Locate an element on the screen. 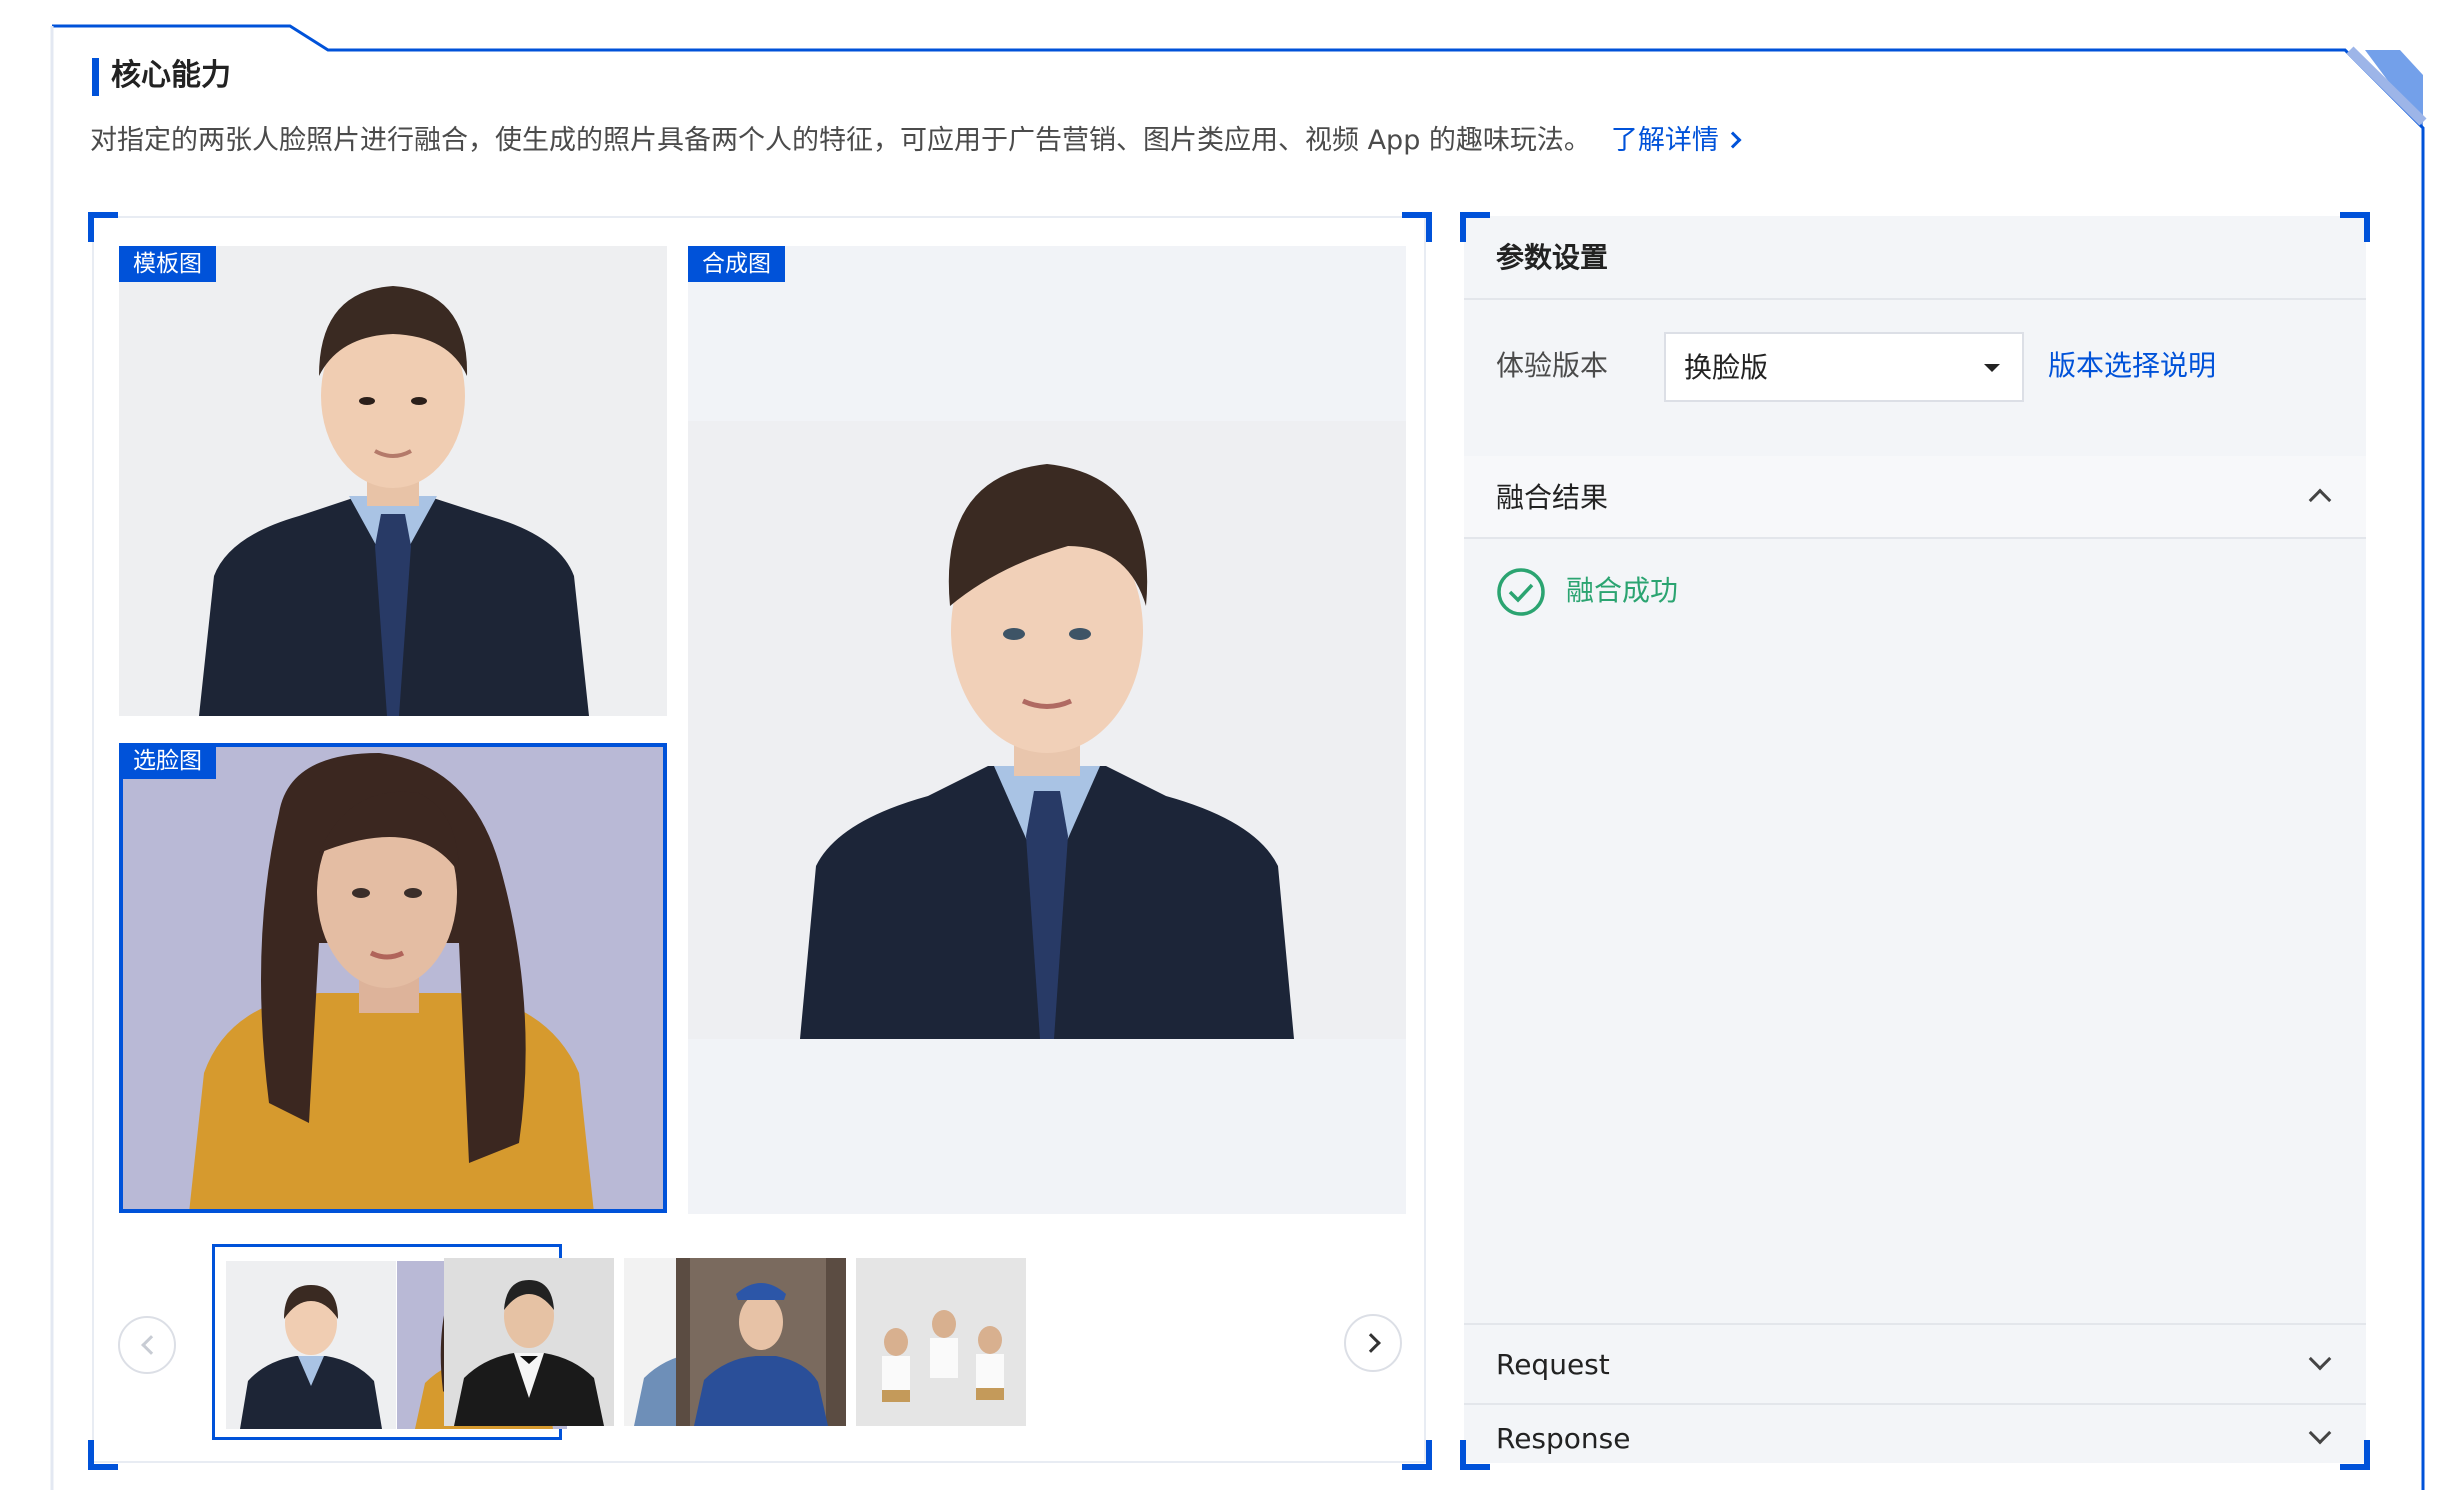 The height and width of the screenshot is (1490, 2458). result-tag: 合成图 is located at coordinates (736, 264).